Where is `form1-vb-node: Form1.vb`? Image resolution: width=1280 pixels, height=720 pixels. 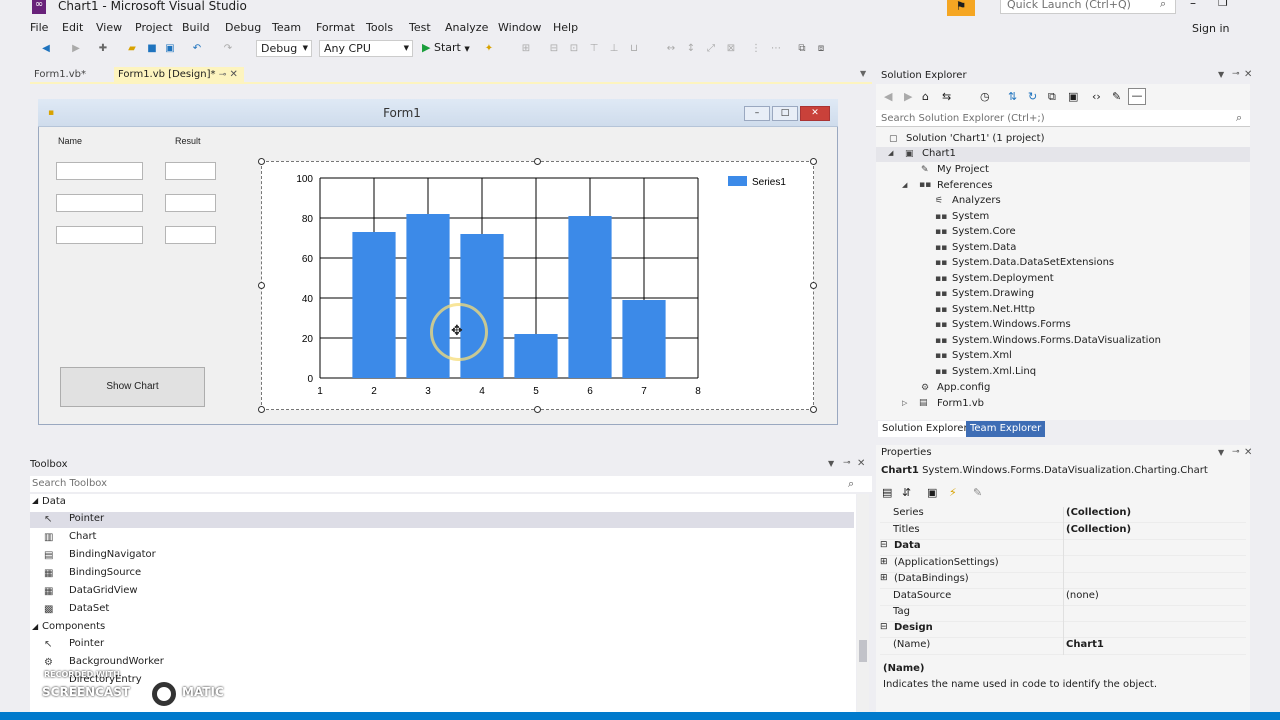 form1-vb-node: Form1.vb is located at coordinates (960, 403).